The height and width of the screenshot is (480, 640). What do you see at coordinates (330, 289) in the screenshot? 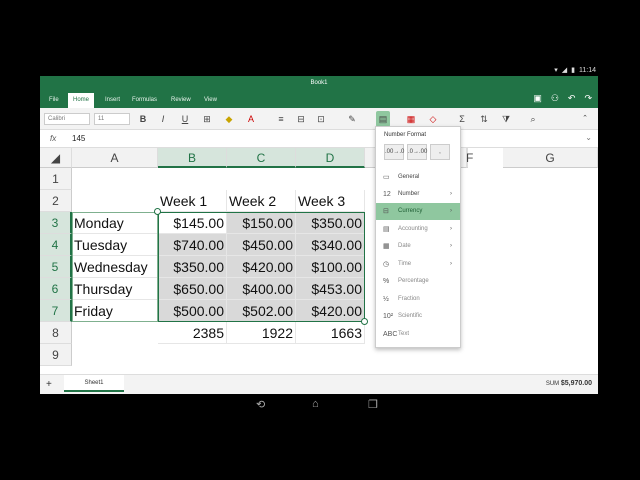
I see `value-cell: $453.00` at bounding box center [330, 289].